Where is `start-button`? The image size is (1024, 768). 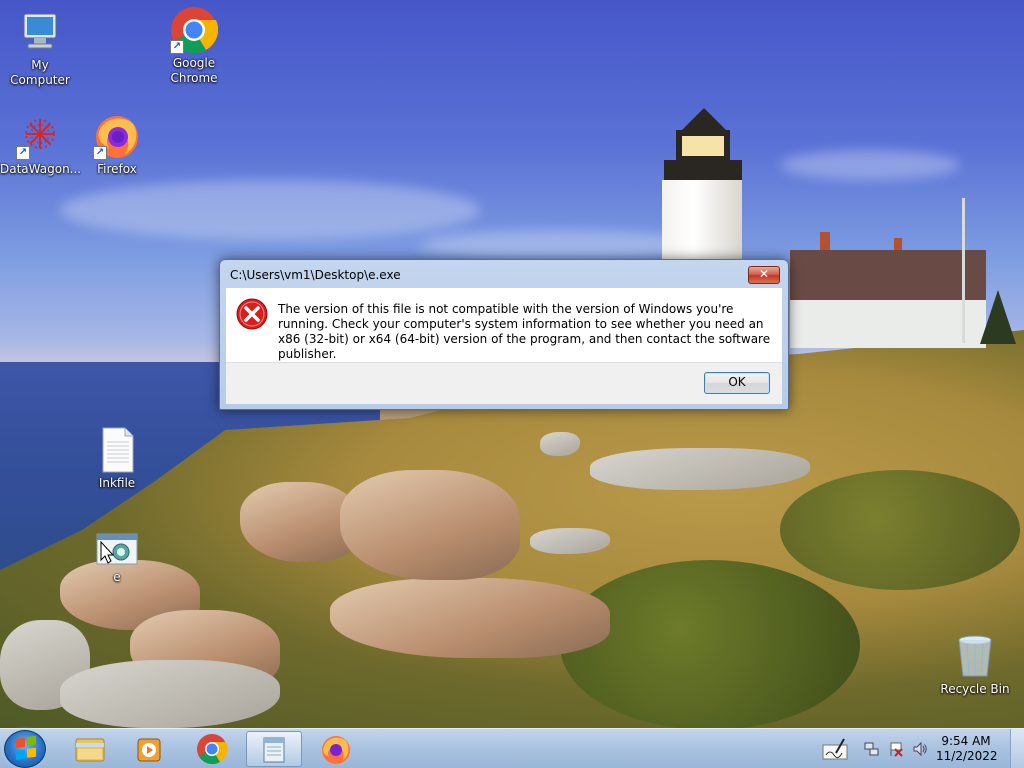
start-button is located at coordinates (25, 749).